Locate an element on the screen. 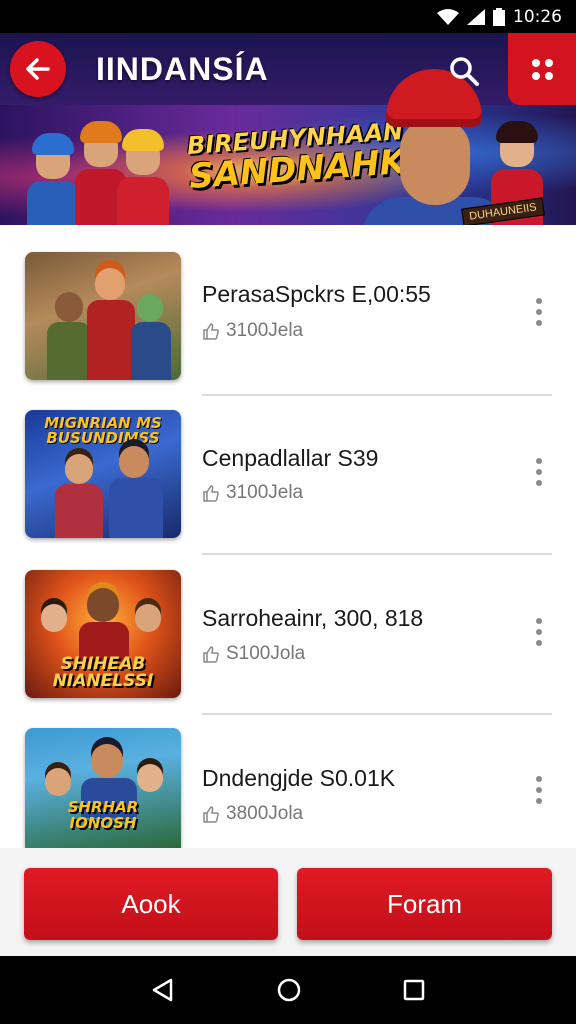  nav-home-icon is located at coordinates (289, 990).